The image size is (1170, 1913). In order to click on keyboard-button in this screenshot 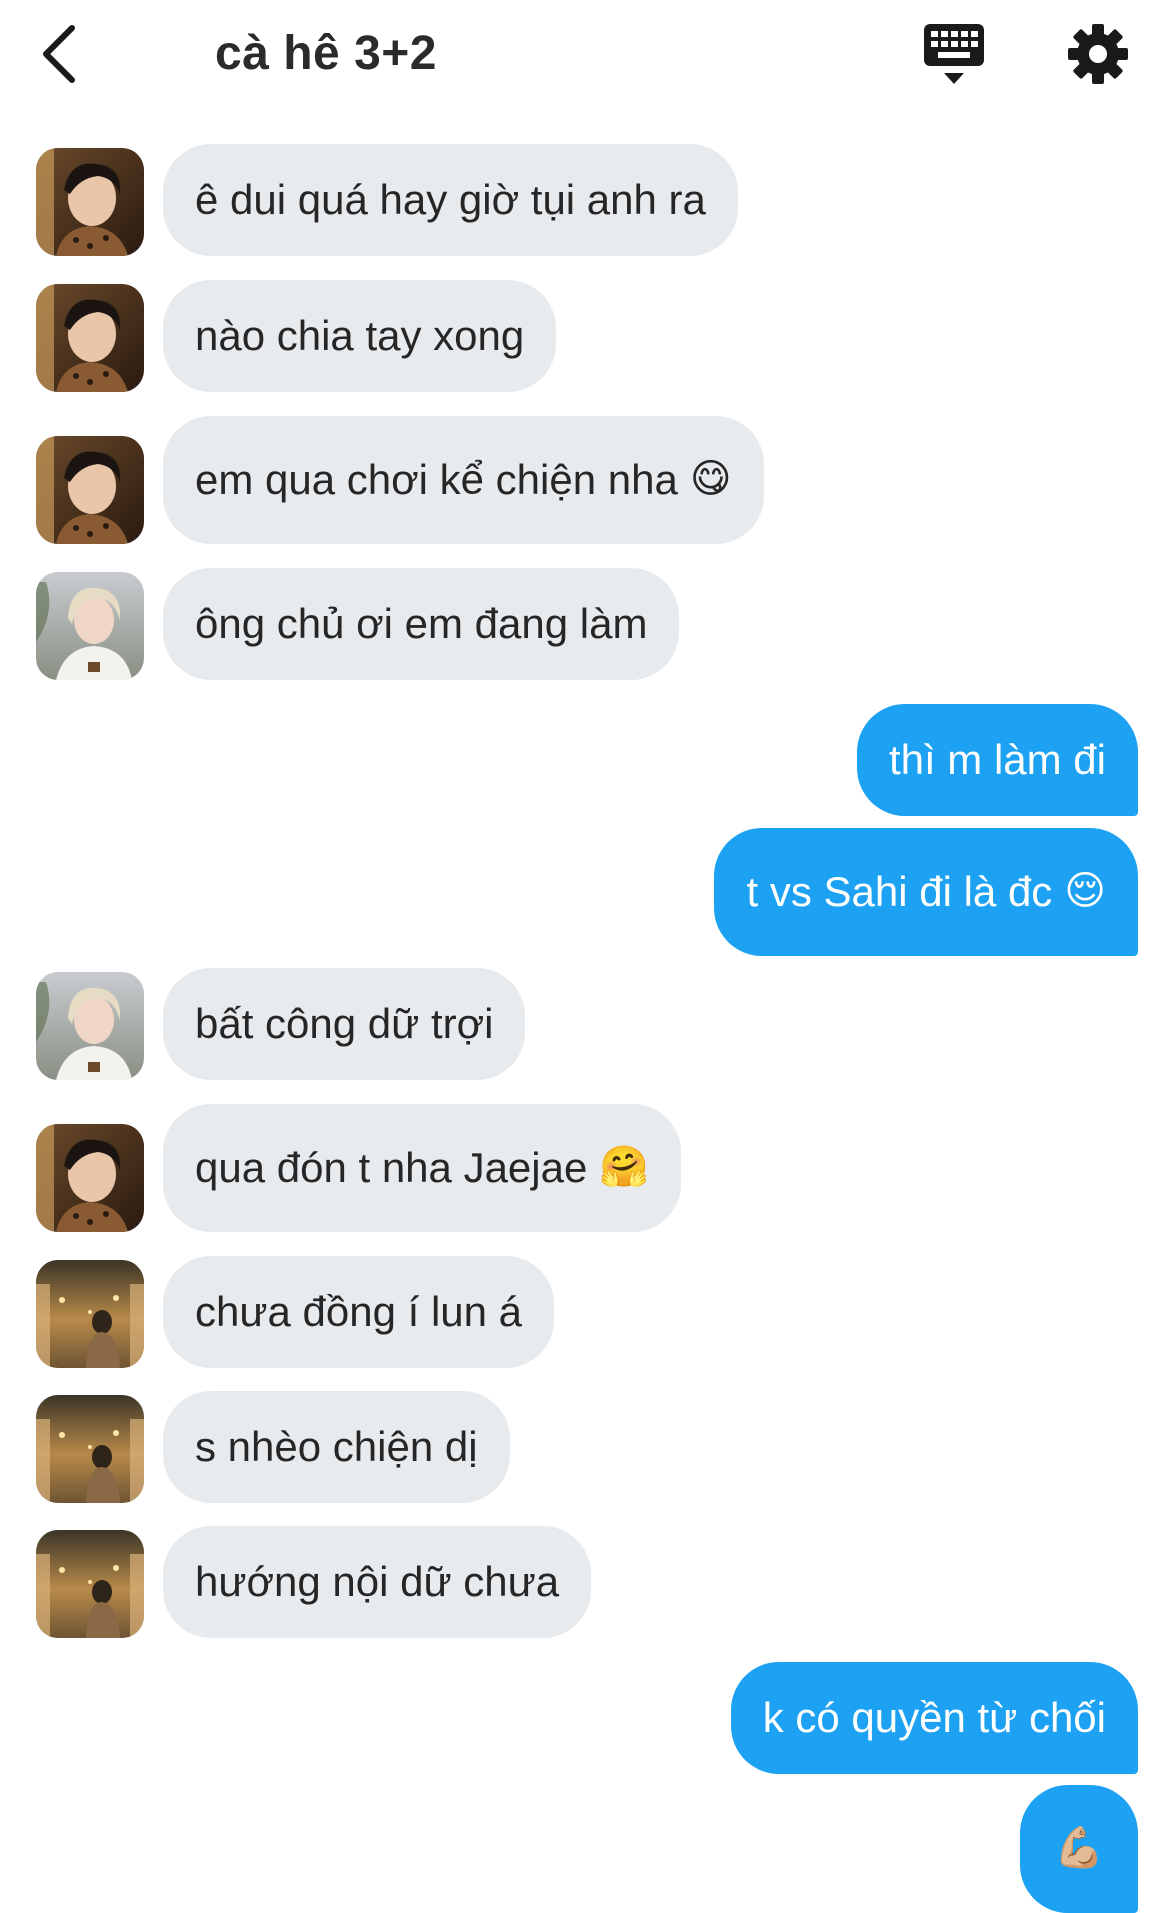, I will do `click(954, 55)`.